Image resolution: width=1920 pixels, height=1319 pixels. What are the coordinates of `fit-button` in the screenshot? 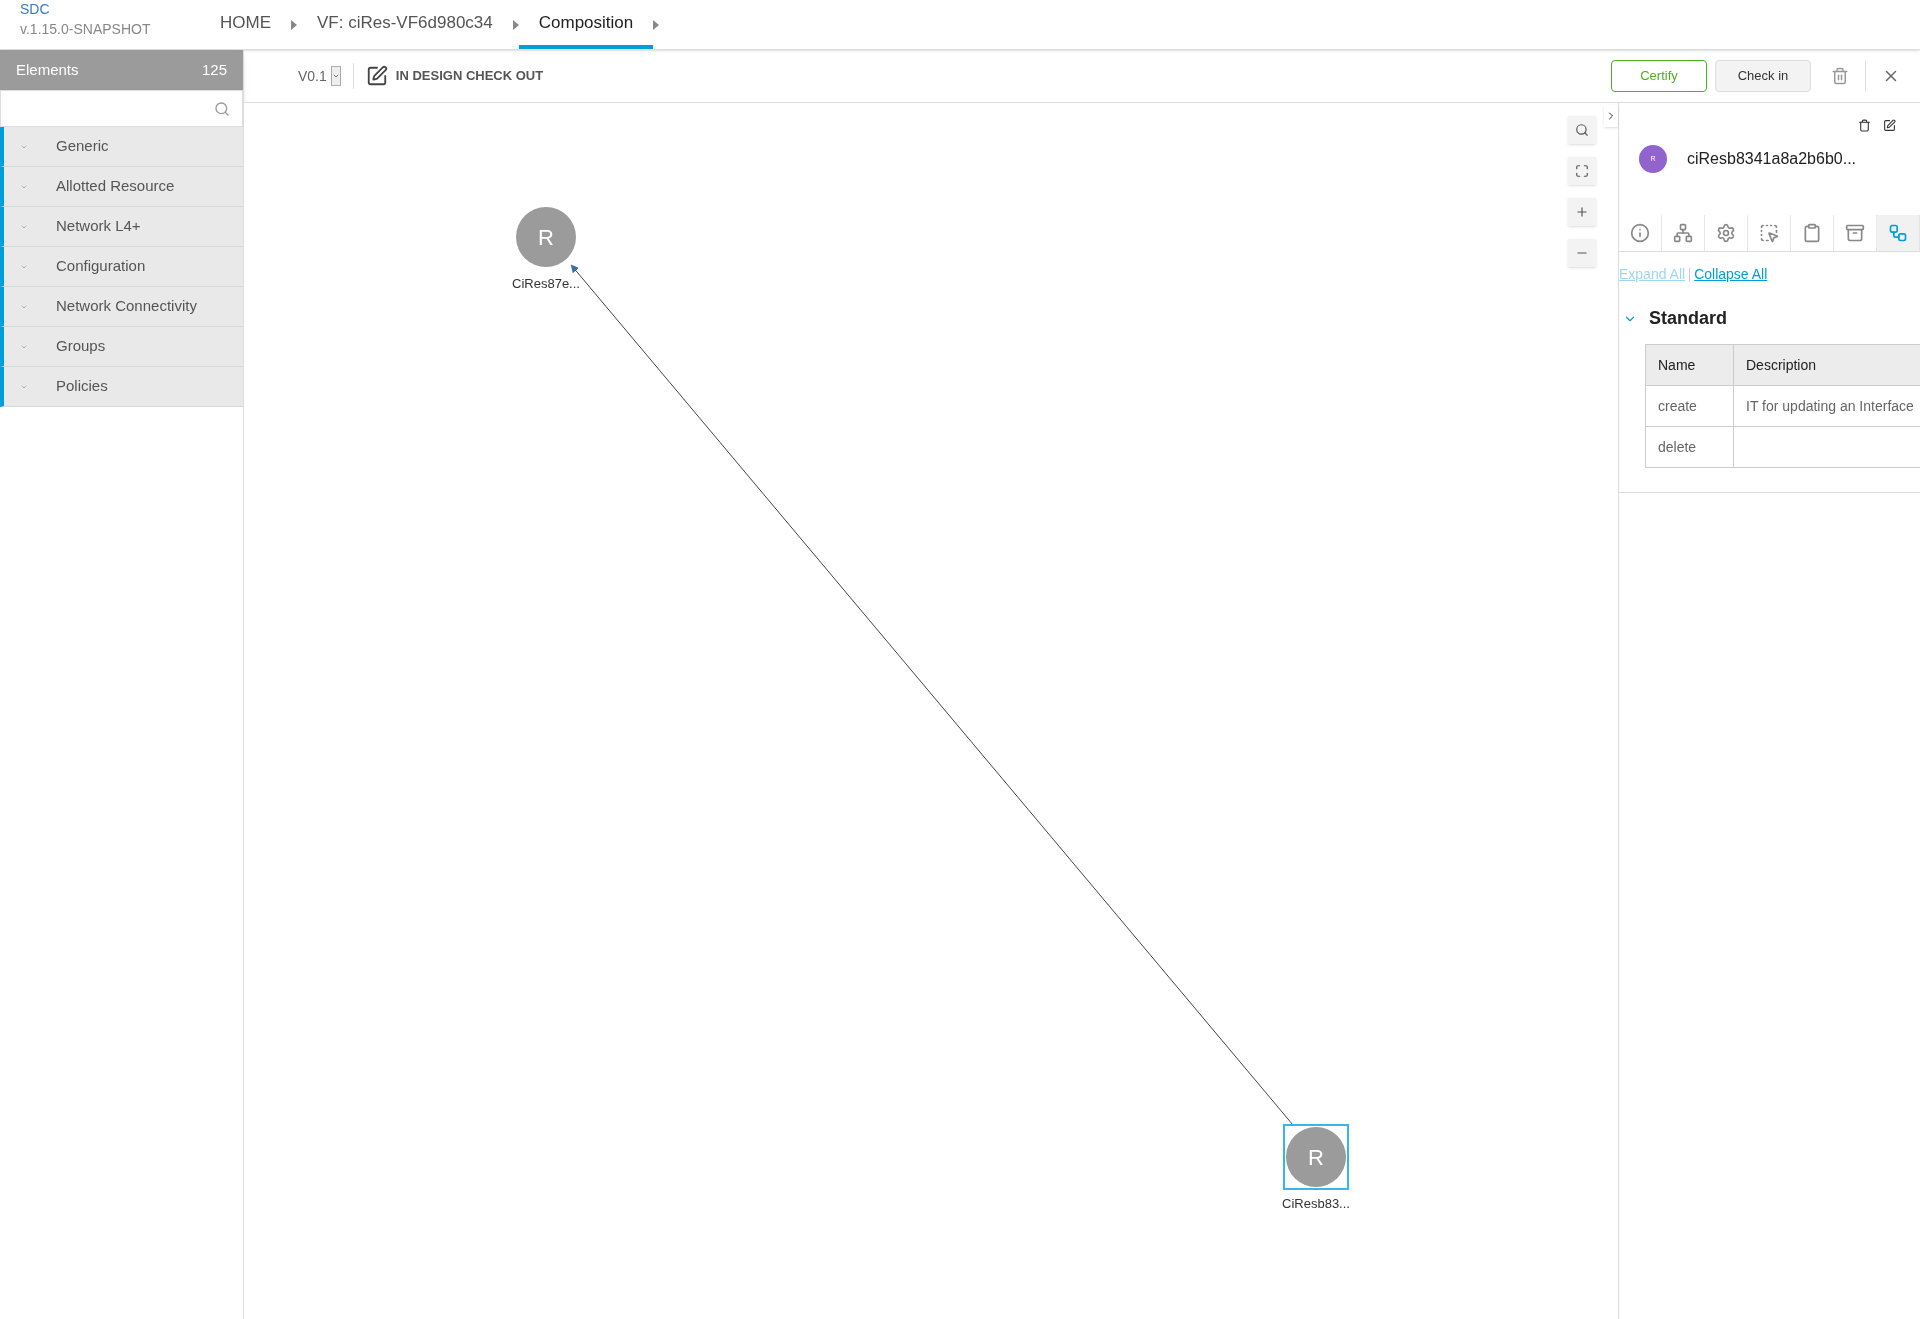 It's located at (1582, 171).